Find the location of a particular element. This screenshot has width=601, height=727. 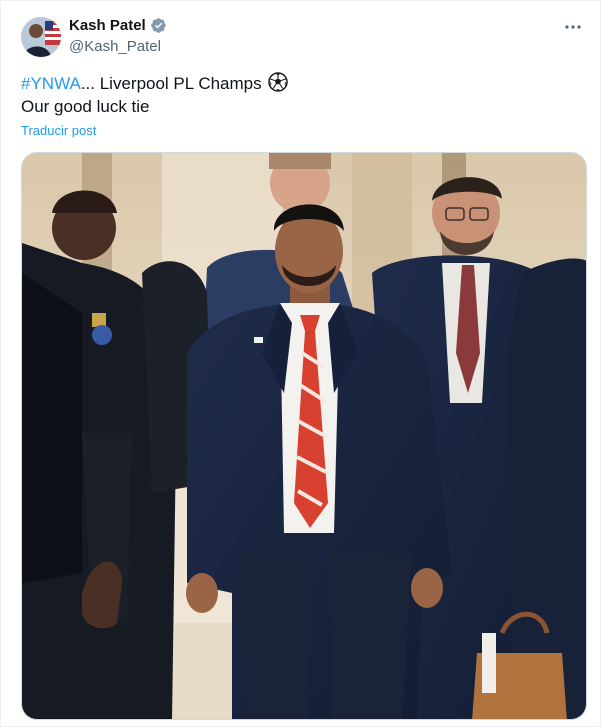

author-avatar is located at coordinates (41, 37).